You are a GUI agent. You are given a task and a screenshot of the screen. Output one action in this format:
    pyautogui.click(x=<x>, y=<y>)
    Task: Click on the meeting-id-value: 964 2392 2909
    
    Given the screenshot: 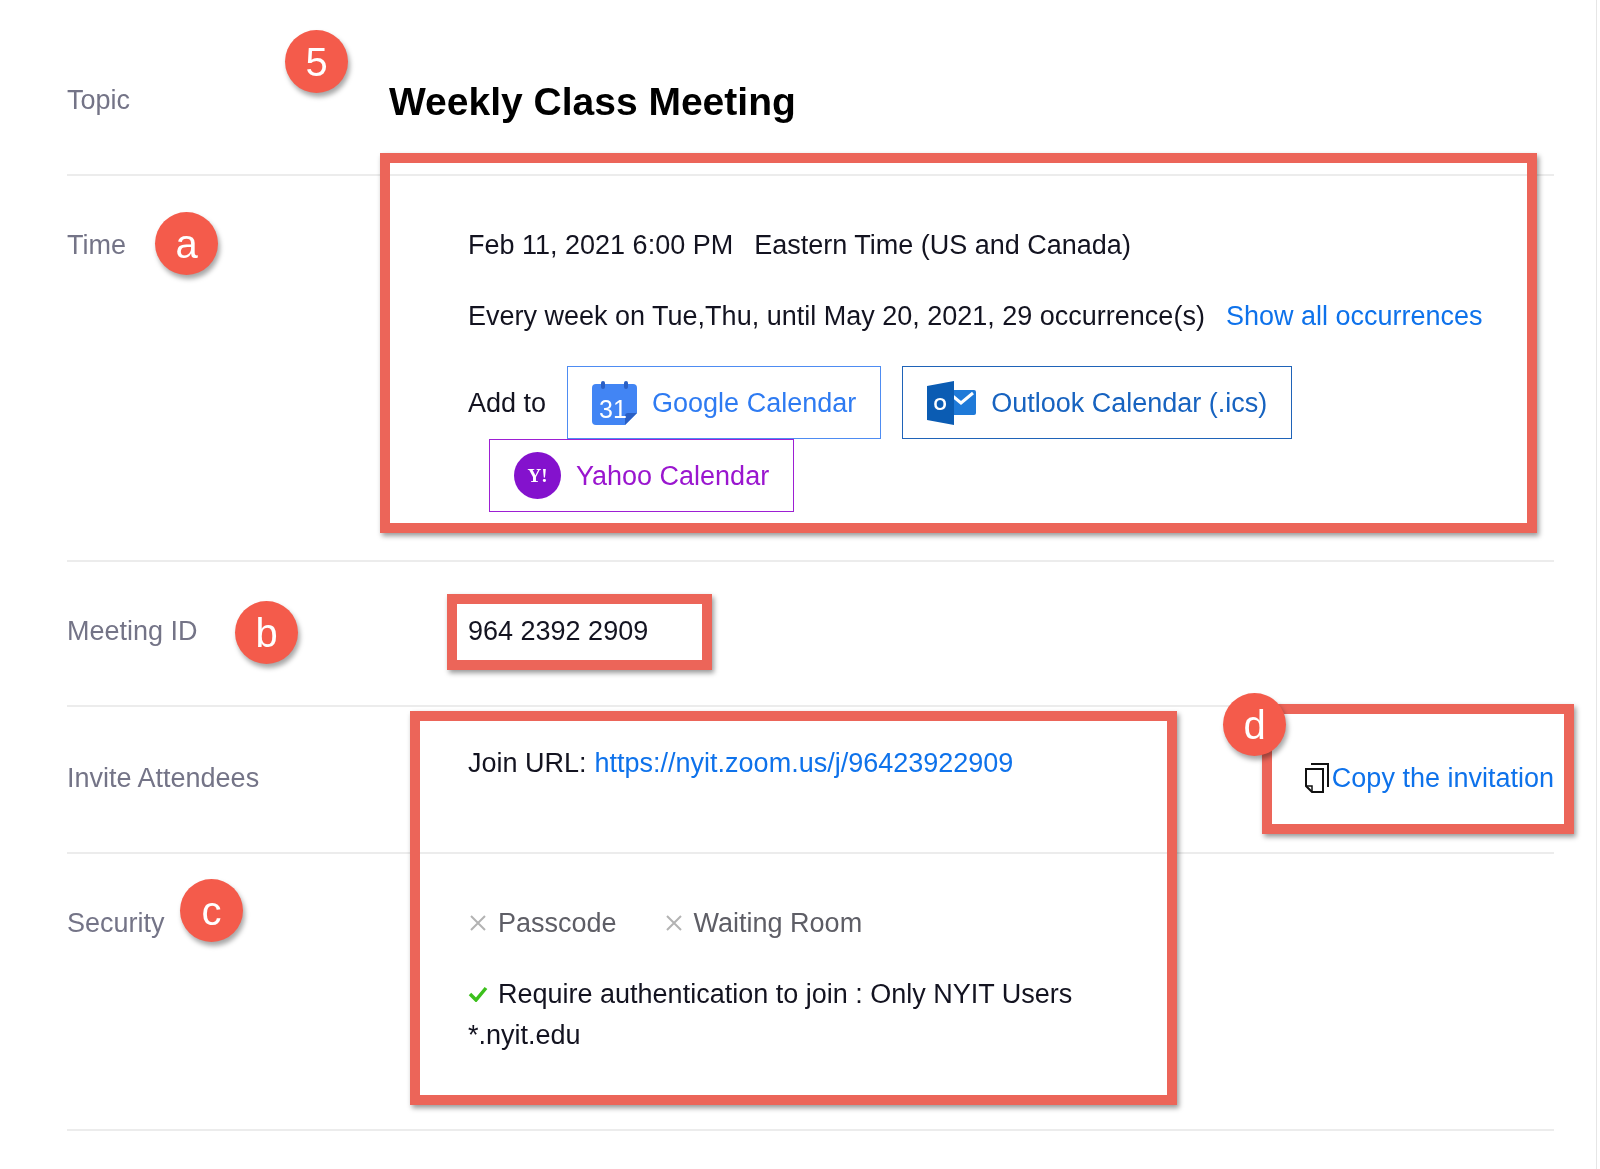 What is the action you would take?
    pyautogui.click(x=558, y=631)
    